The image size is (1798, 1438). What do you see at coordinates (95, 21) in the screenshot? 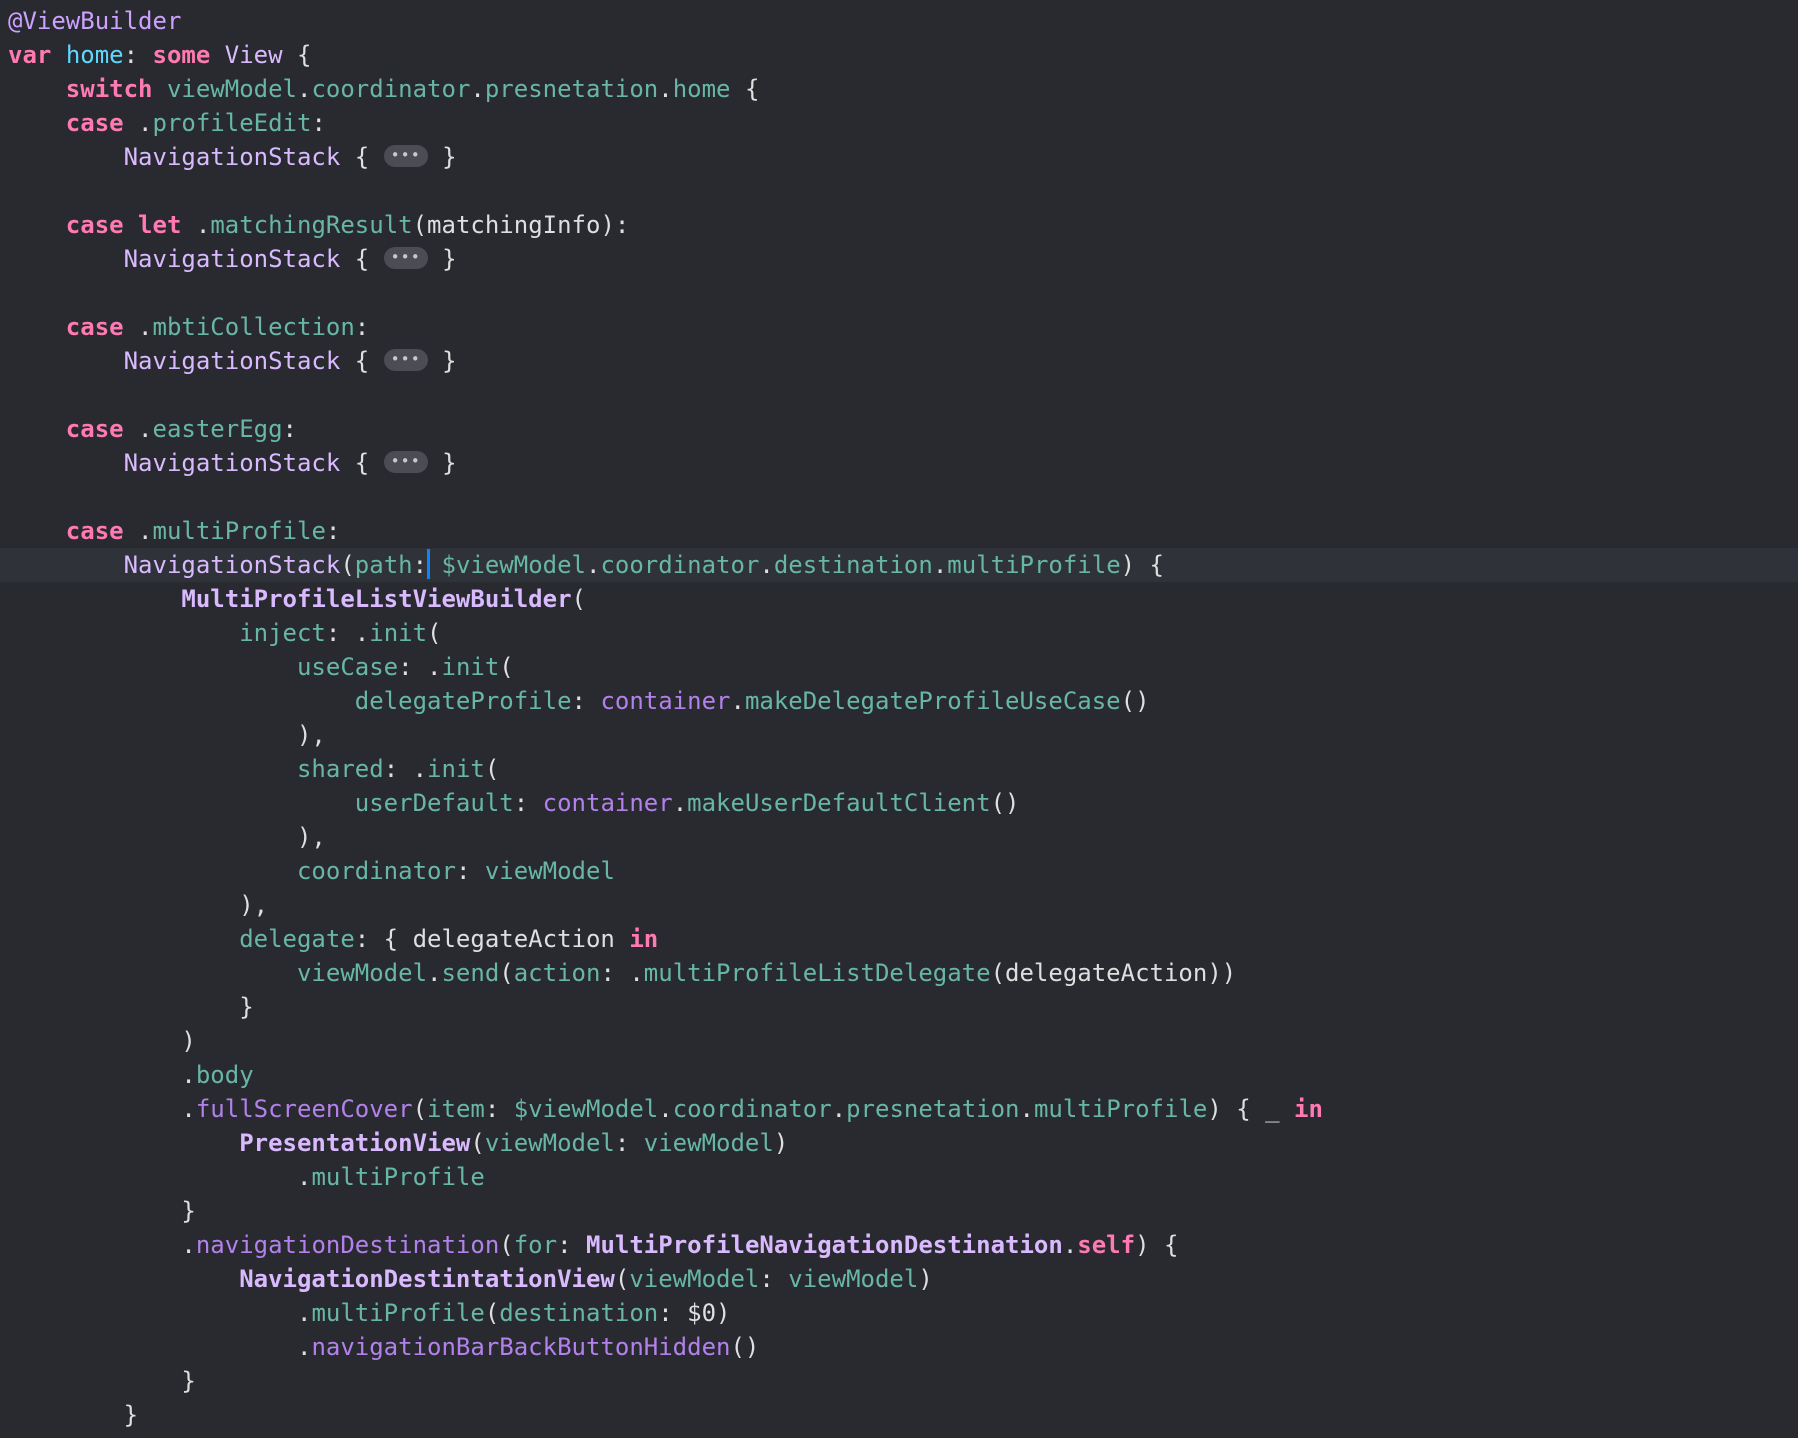
I see `code-token: @ViewBuilder` at bounding box center [95, 21].